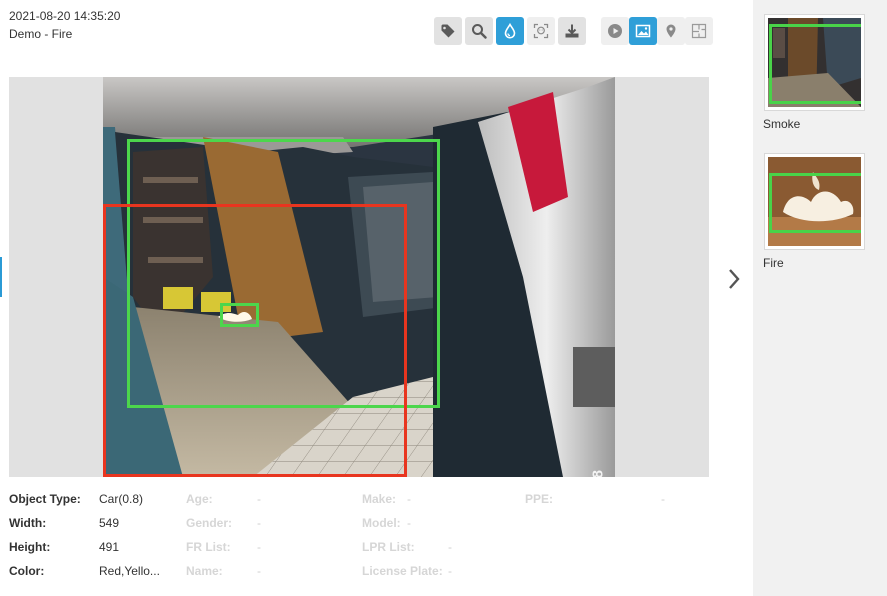 This screenshot has height=596, width=887. Describe the element at coordinates (381, 523) in the screenshot. I see `detail-label-model: Model:` at that location.